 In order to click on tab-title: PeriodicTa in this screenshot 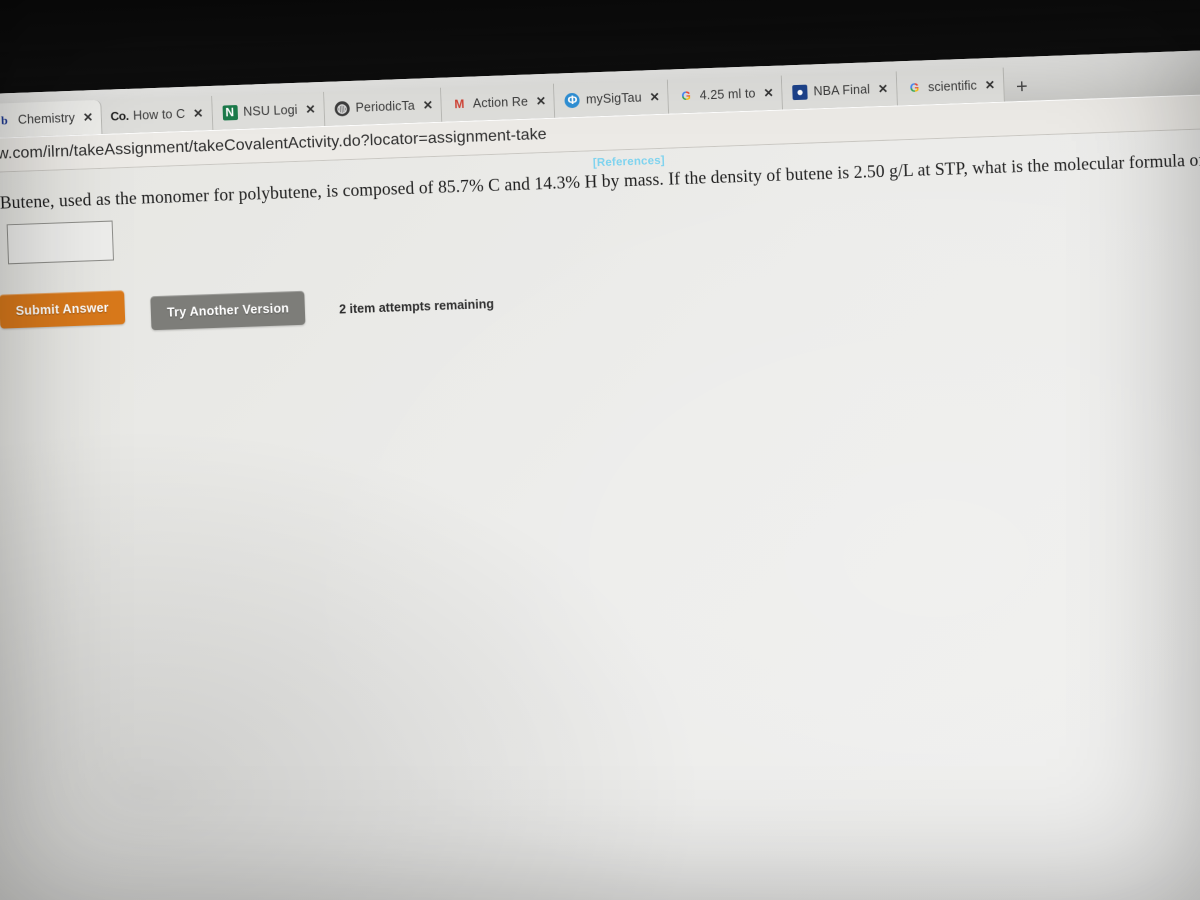, I will do `click(385, 106)`.